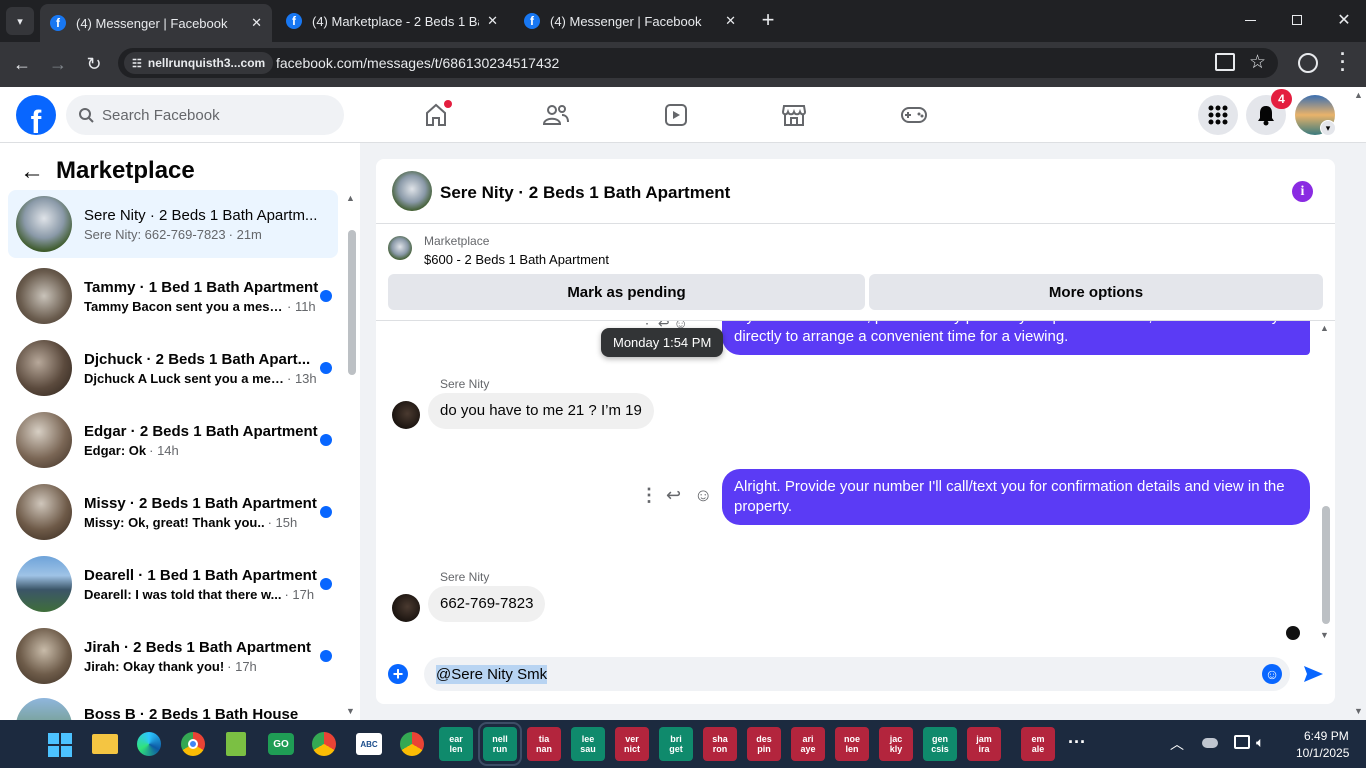 The width and height of the screenshot is (1366, 768). Describe the element at coordinates (199, 63) in the screenshot. I see `site-info-chip: ☷ nellrunquisth3...com` at that location.